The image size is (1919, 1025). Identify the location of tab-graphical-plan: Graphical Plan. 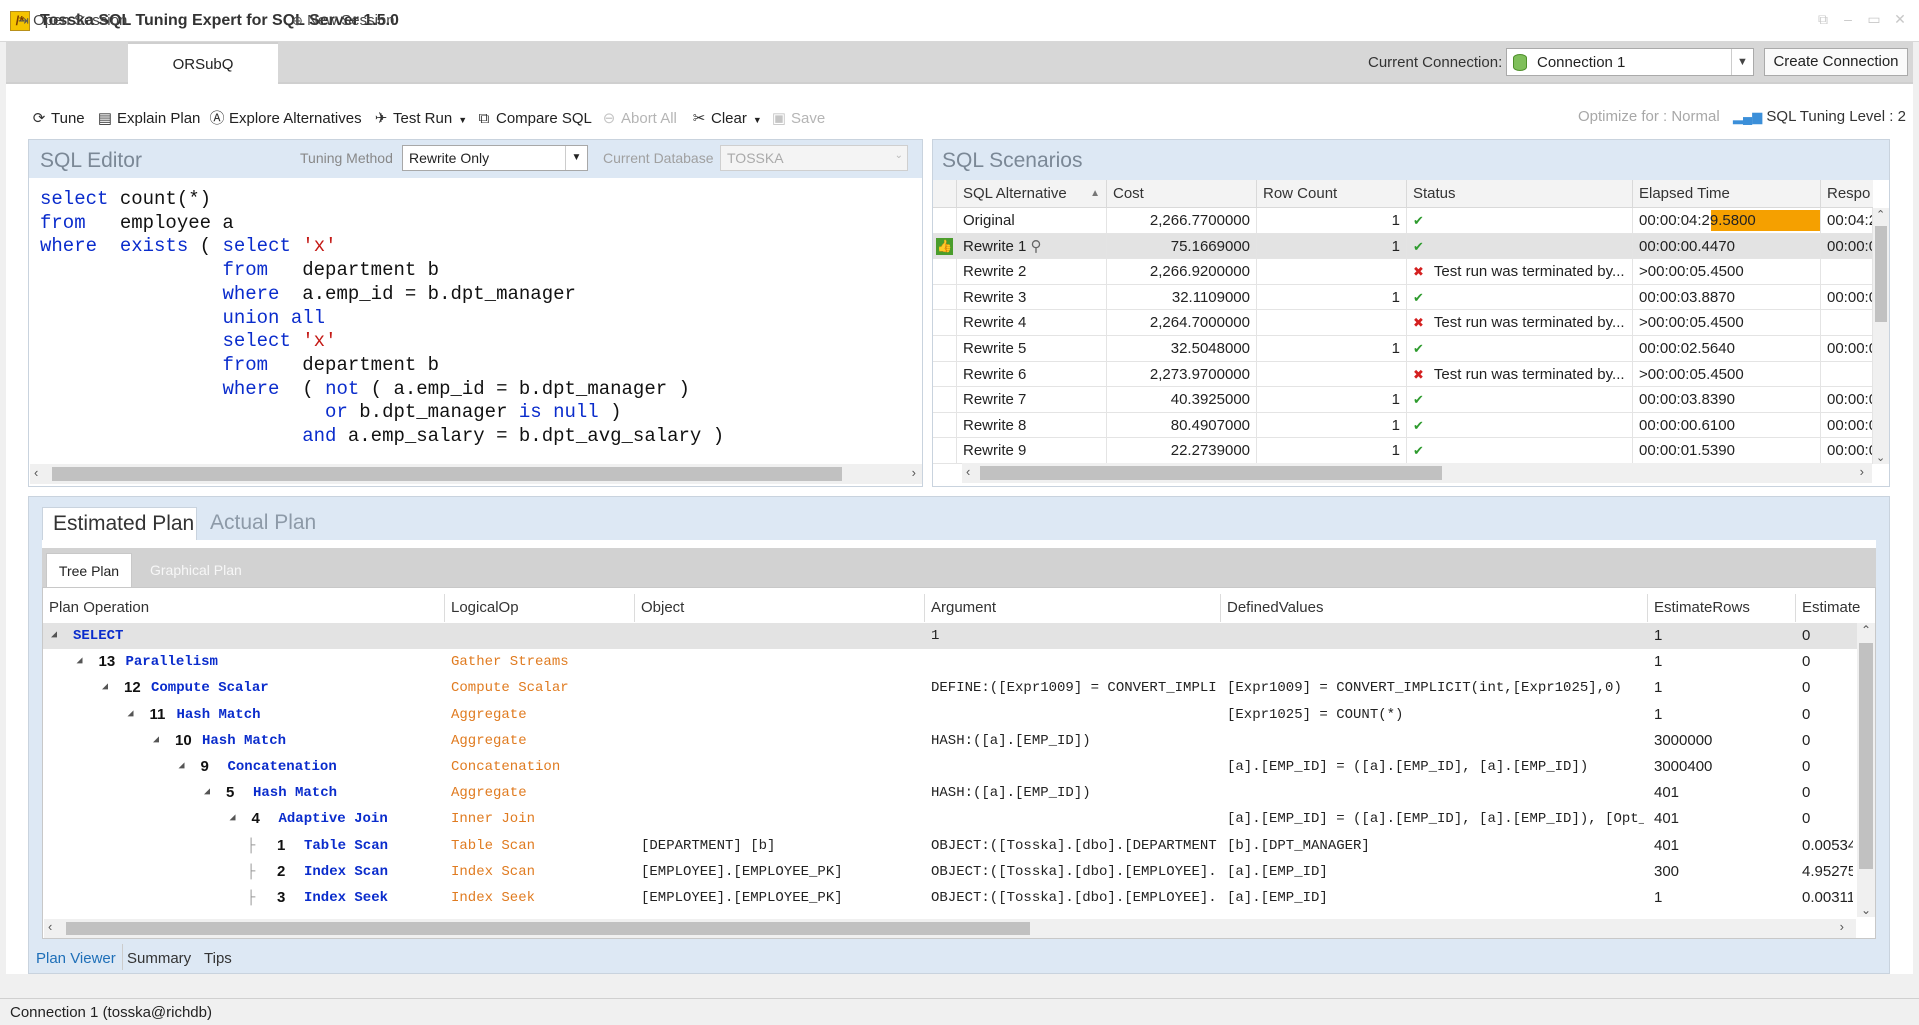
(196, 570).